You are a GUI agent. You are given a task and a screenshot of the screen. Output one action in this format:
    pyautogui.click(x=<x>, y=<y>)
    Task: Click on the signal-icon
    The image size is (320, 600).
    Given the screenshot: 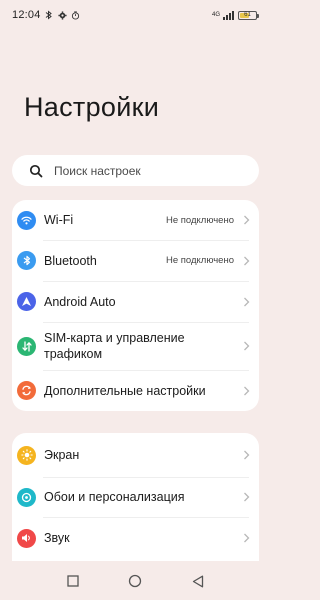 What is the action you would take?
    pyautogui.click(x=229, y=15)
    